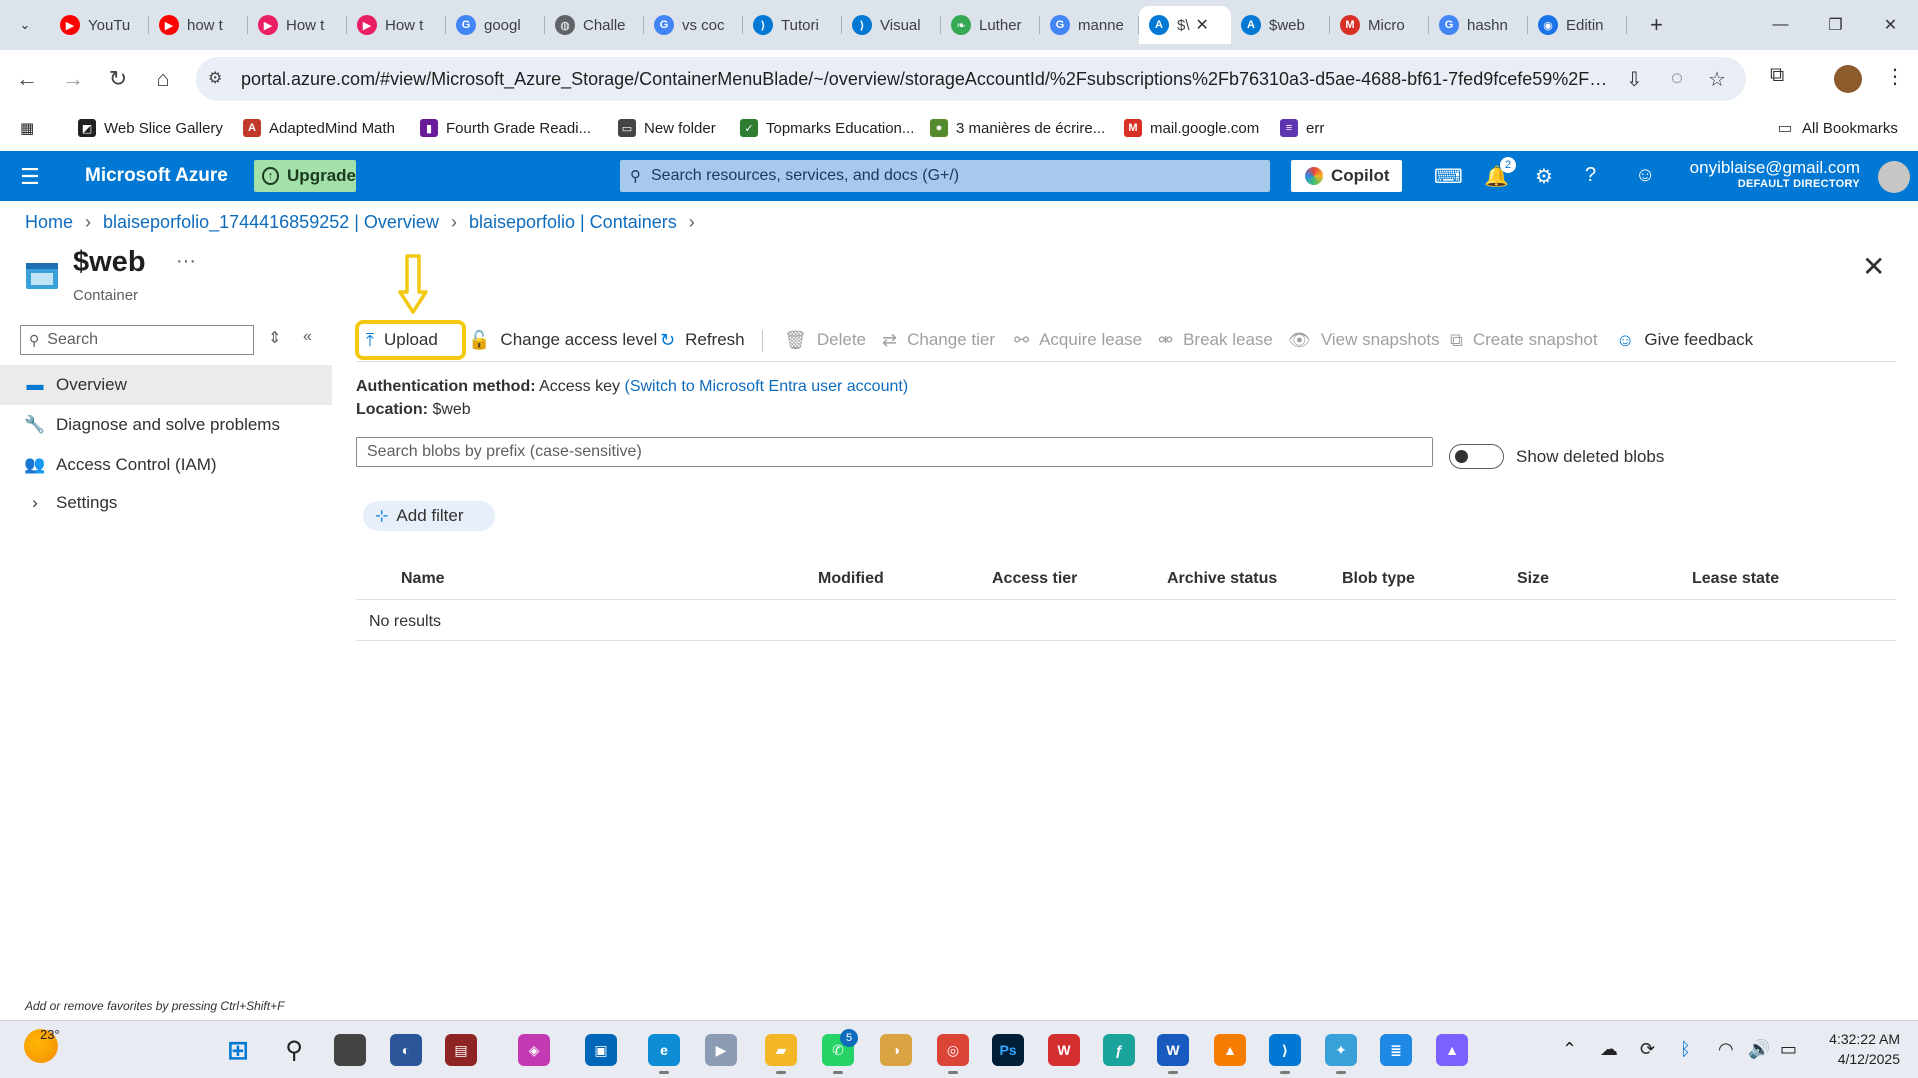 This screenshot has width=1918, height=1078. Describe the element at coordinates (215, 78) in the screenshot. I see `site-info-icon: ⚙` at that location.